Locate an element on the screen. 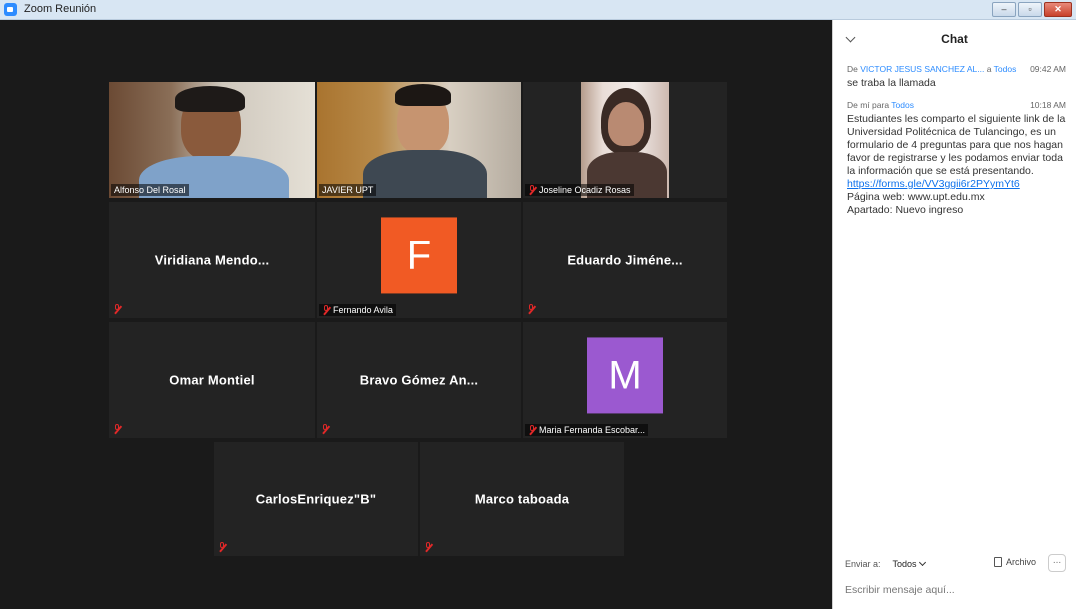 This screenshot has width=1076, height=609. video-tile-carlos: CarlosEnriquez"B" is located at coordinates (316, 499).